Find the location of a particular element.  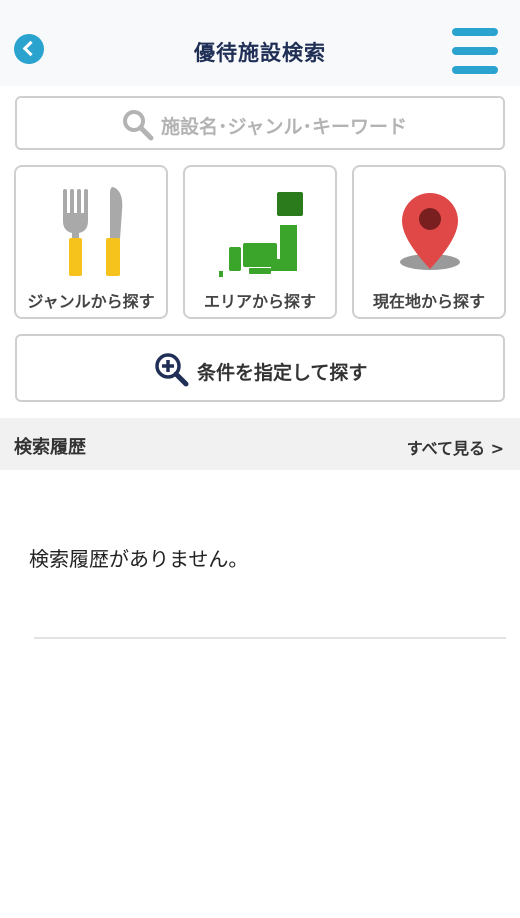

empty-history-message: 検索履歴がありません。 is located at coordinates (139, 559).